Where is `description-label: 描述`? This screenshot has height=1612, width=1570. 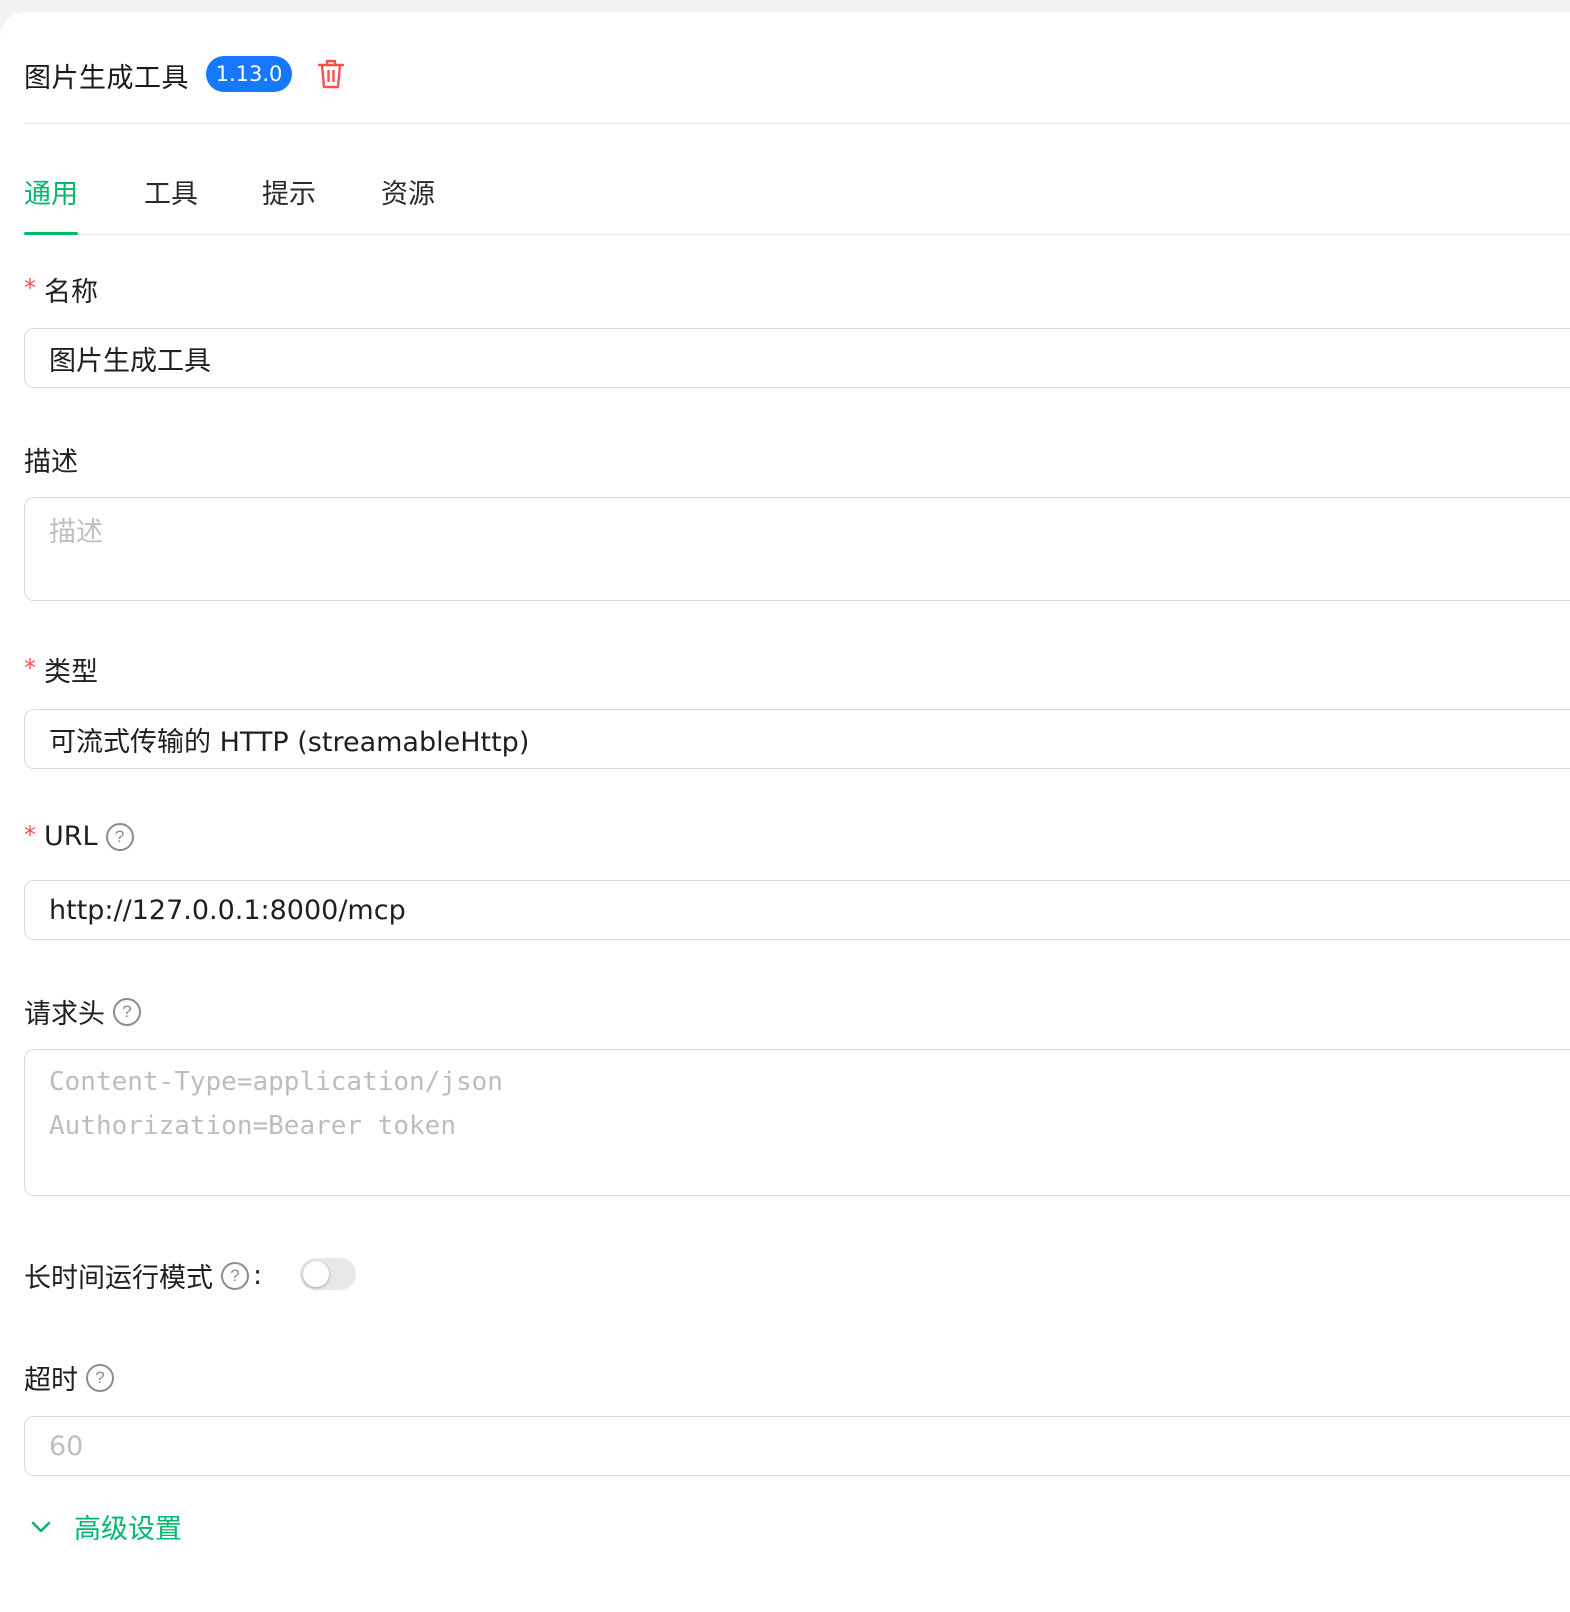
description-label: 描述 is located at coordinates (51, 459).